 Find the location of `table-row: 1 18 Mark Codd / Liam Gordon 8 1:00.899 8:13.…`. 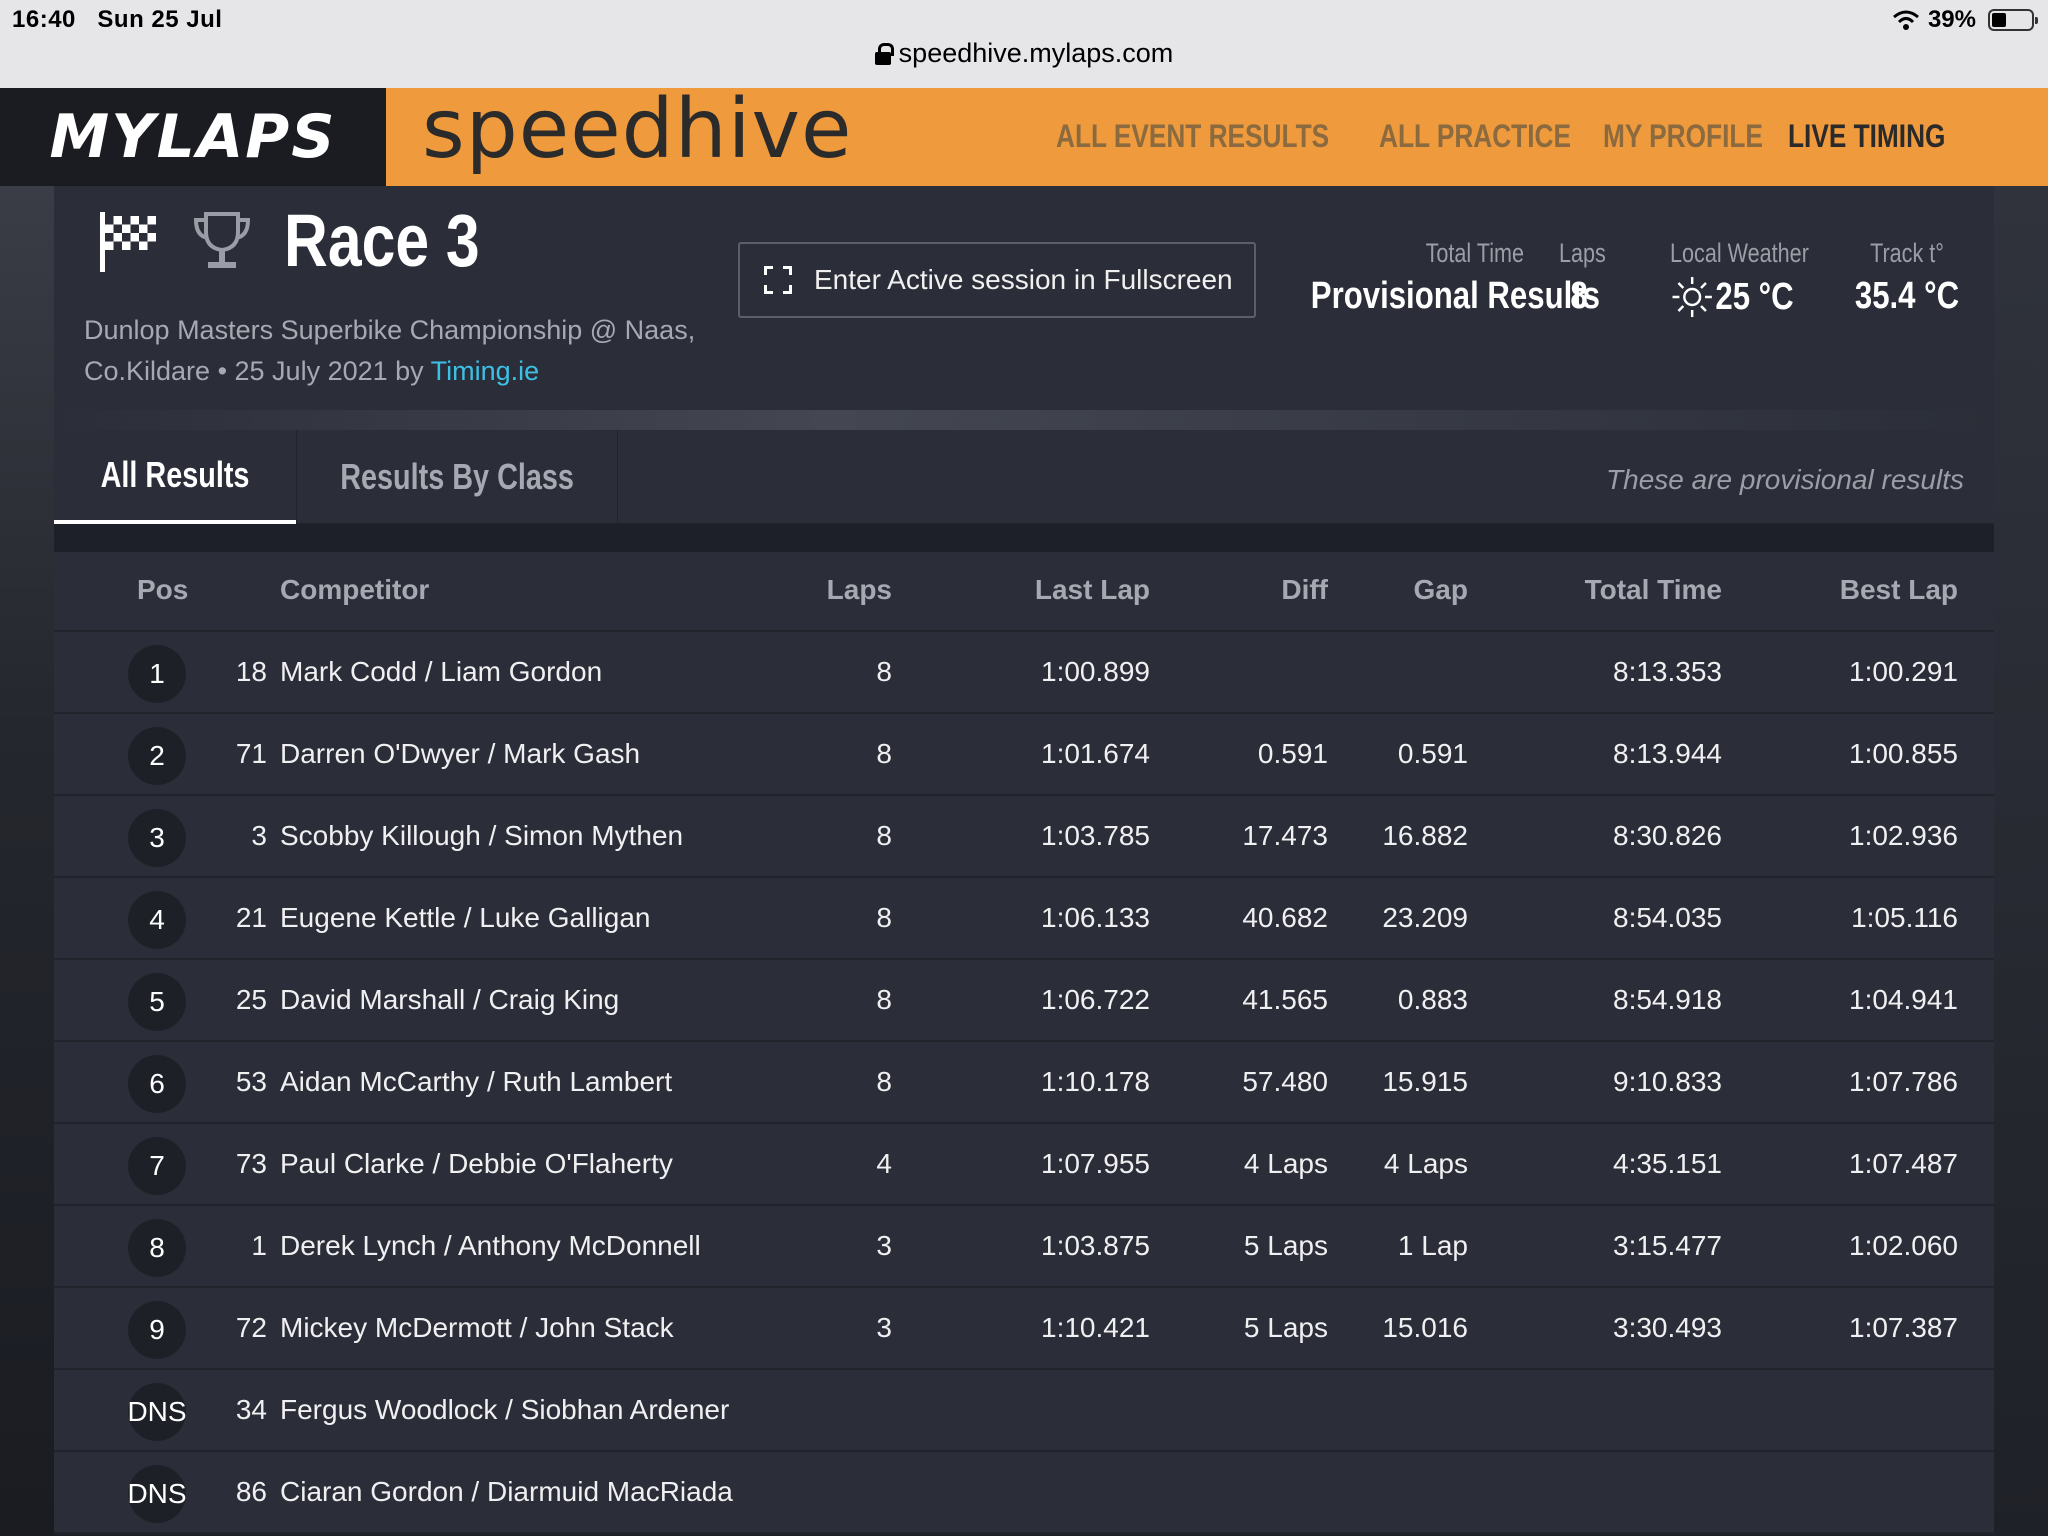

table-row: 1 18 Mark Codd / Liam Gordon 8 1:00.899 8:13.… is located at coordinates (1024, 673).